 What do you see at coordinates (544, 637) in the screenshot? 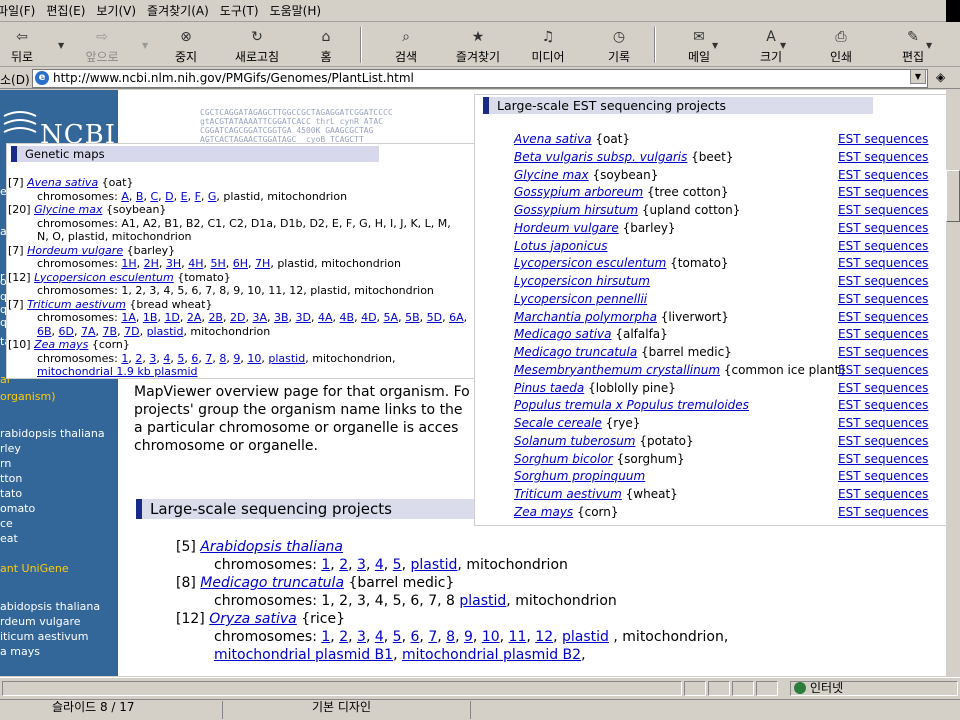
I see `chromosome-link: 12` at bounding box center [544, 637].